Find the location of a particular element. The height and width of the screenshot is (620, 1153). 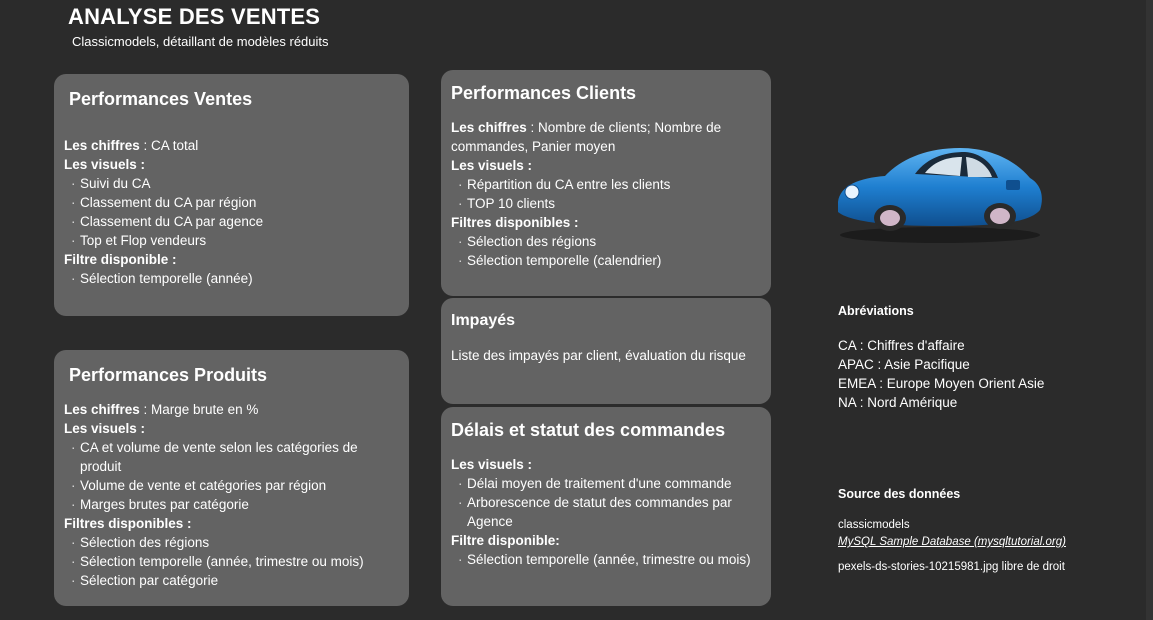

filters-list: Sélection temporelle (année) is located at coordinates (231, 278).